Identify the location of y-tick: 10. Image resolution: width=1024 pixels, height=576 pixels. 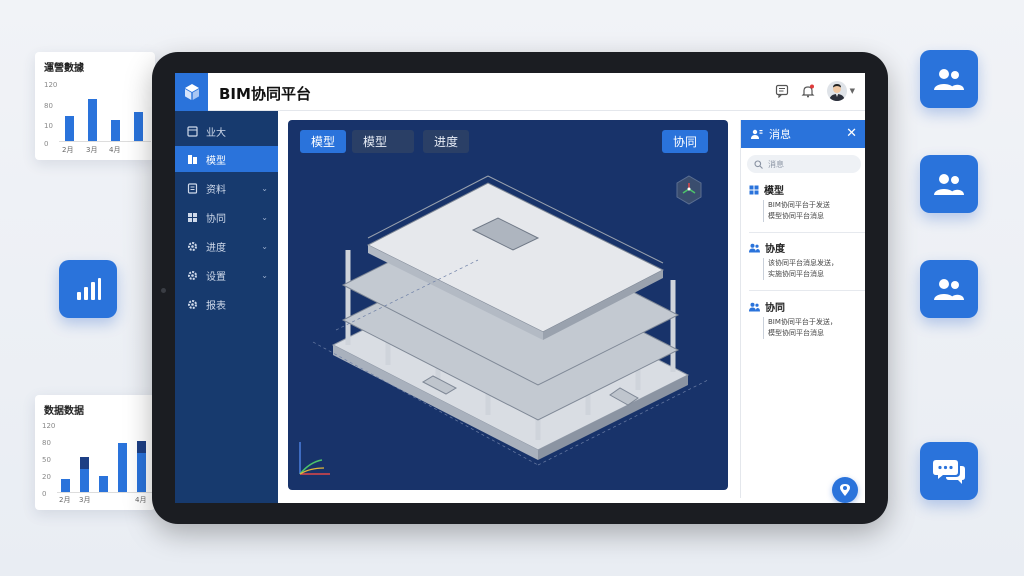
(48, 126).